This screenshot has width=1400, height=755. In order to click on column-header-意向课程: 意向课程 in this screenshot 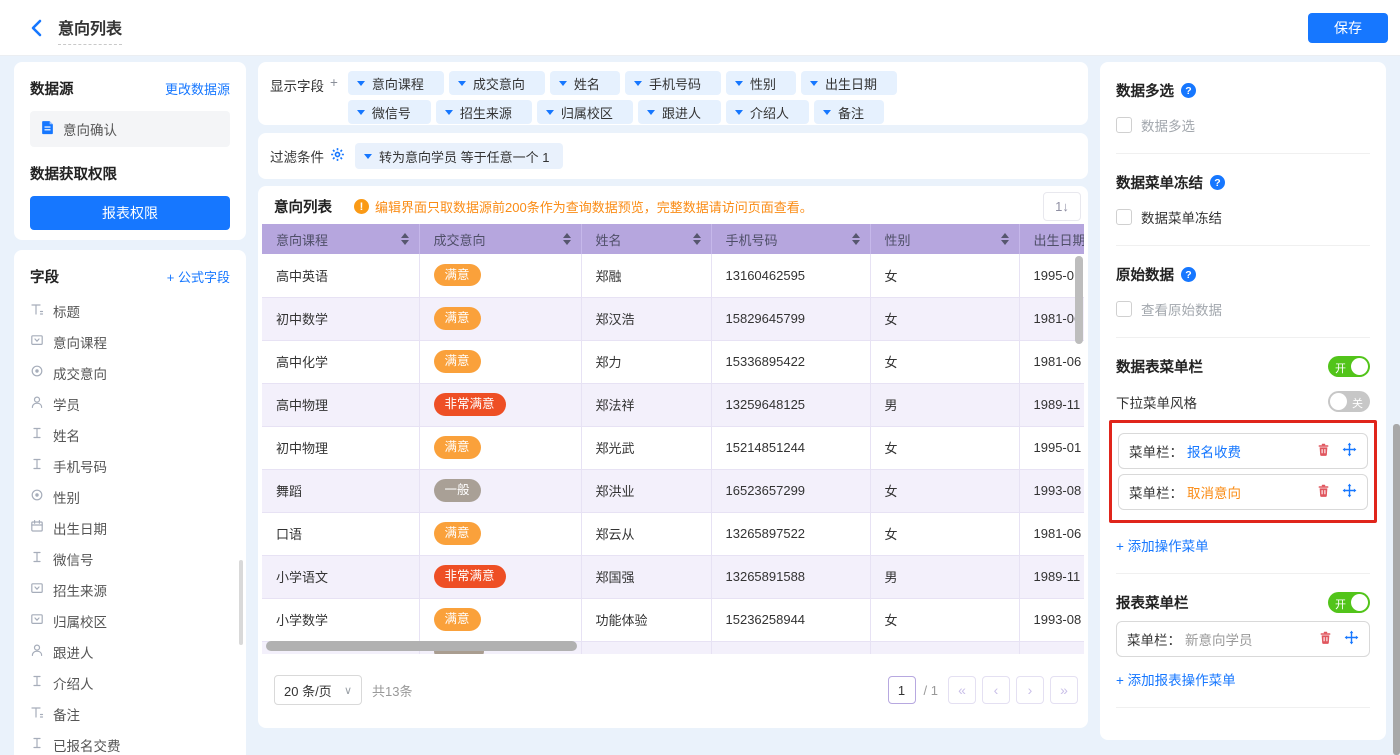, I will do `click(341, 239)`.